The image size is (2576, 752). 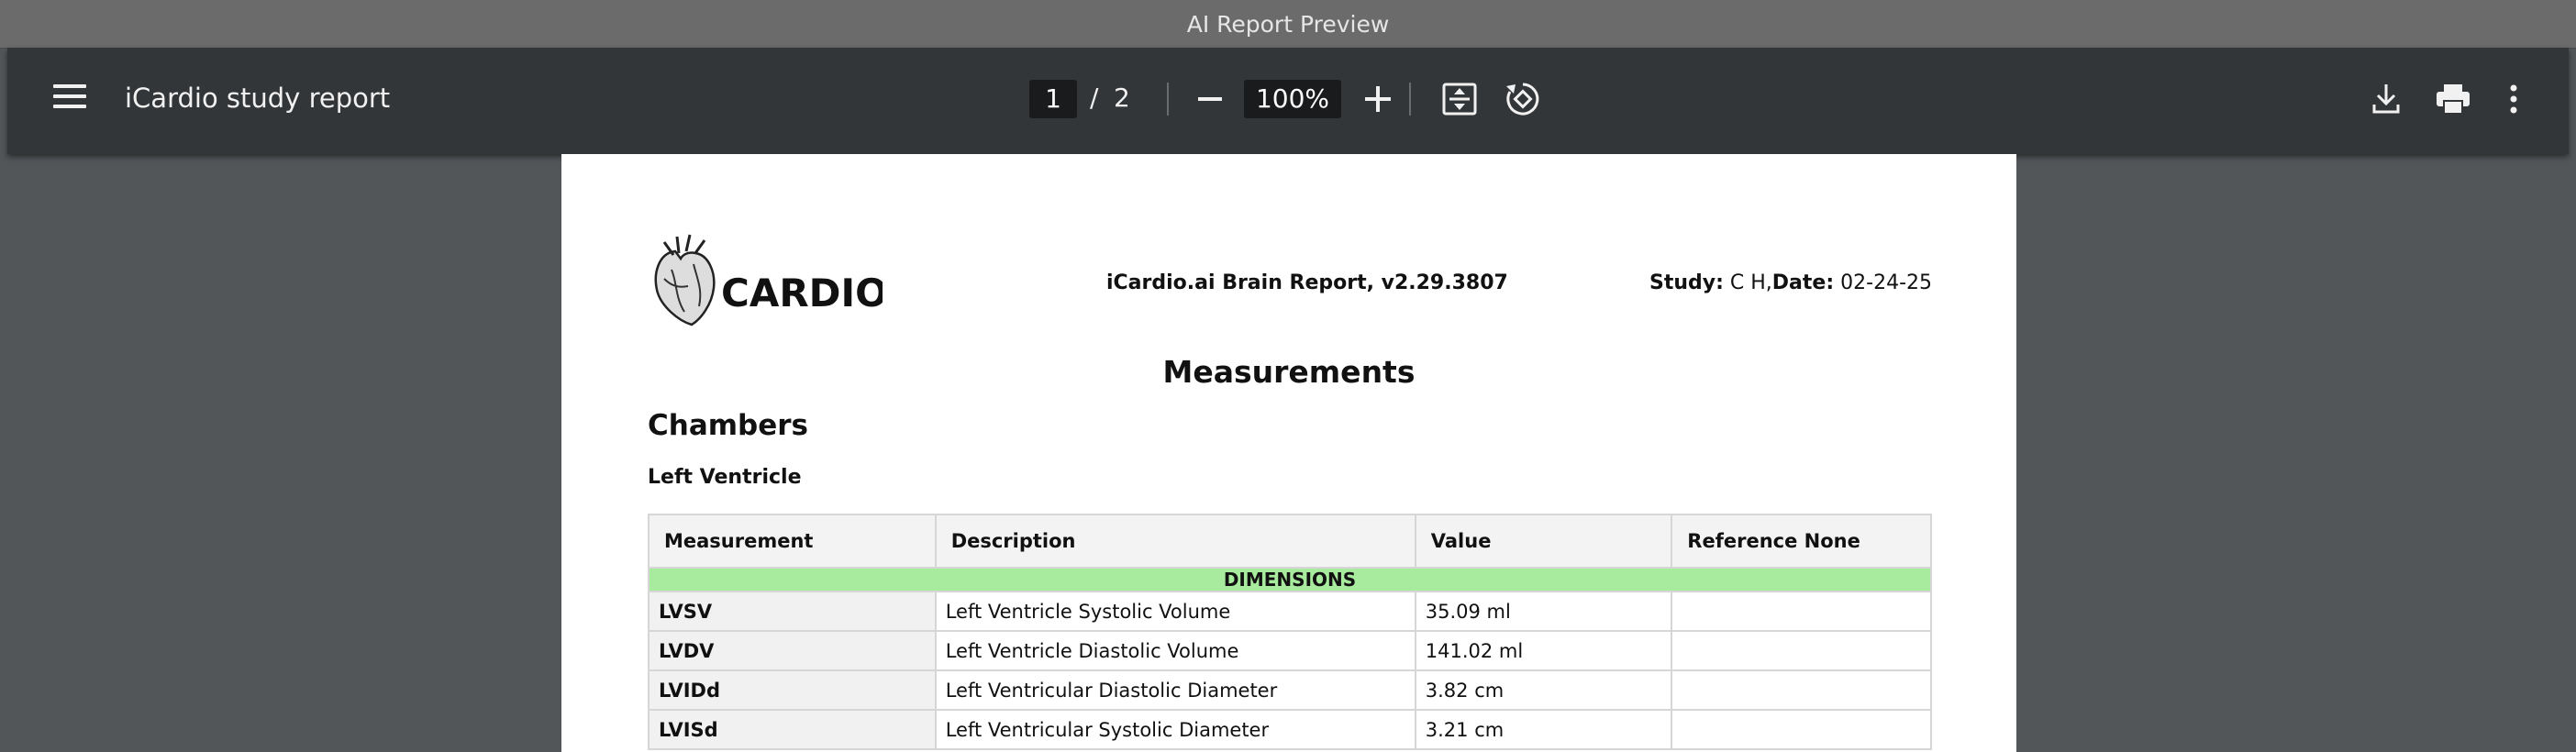 What do you see at coordinates (1289, 372) in the screenshot?
I see `measurements-heading: Measurements` at bounding box center [1289, 372].